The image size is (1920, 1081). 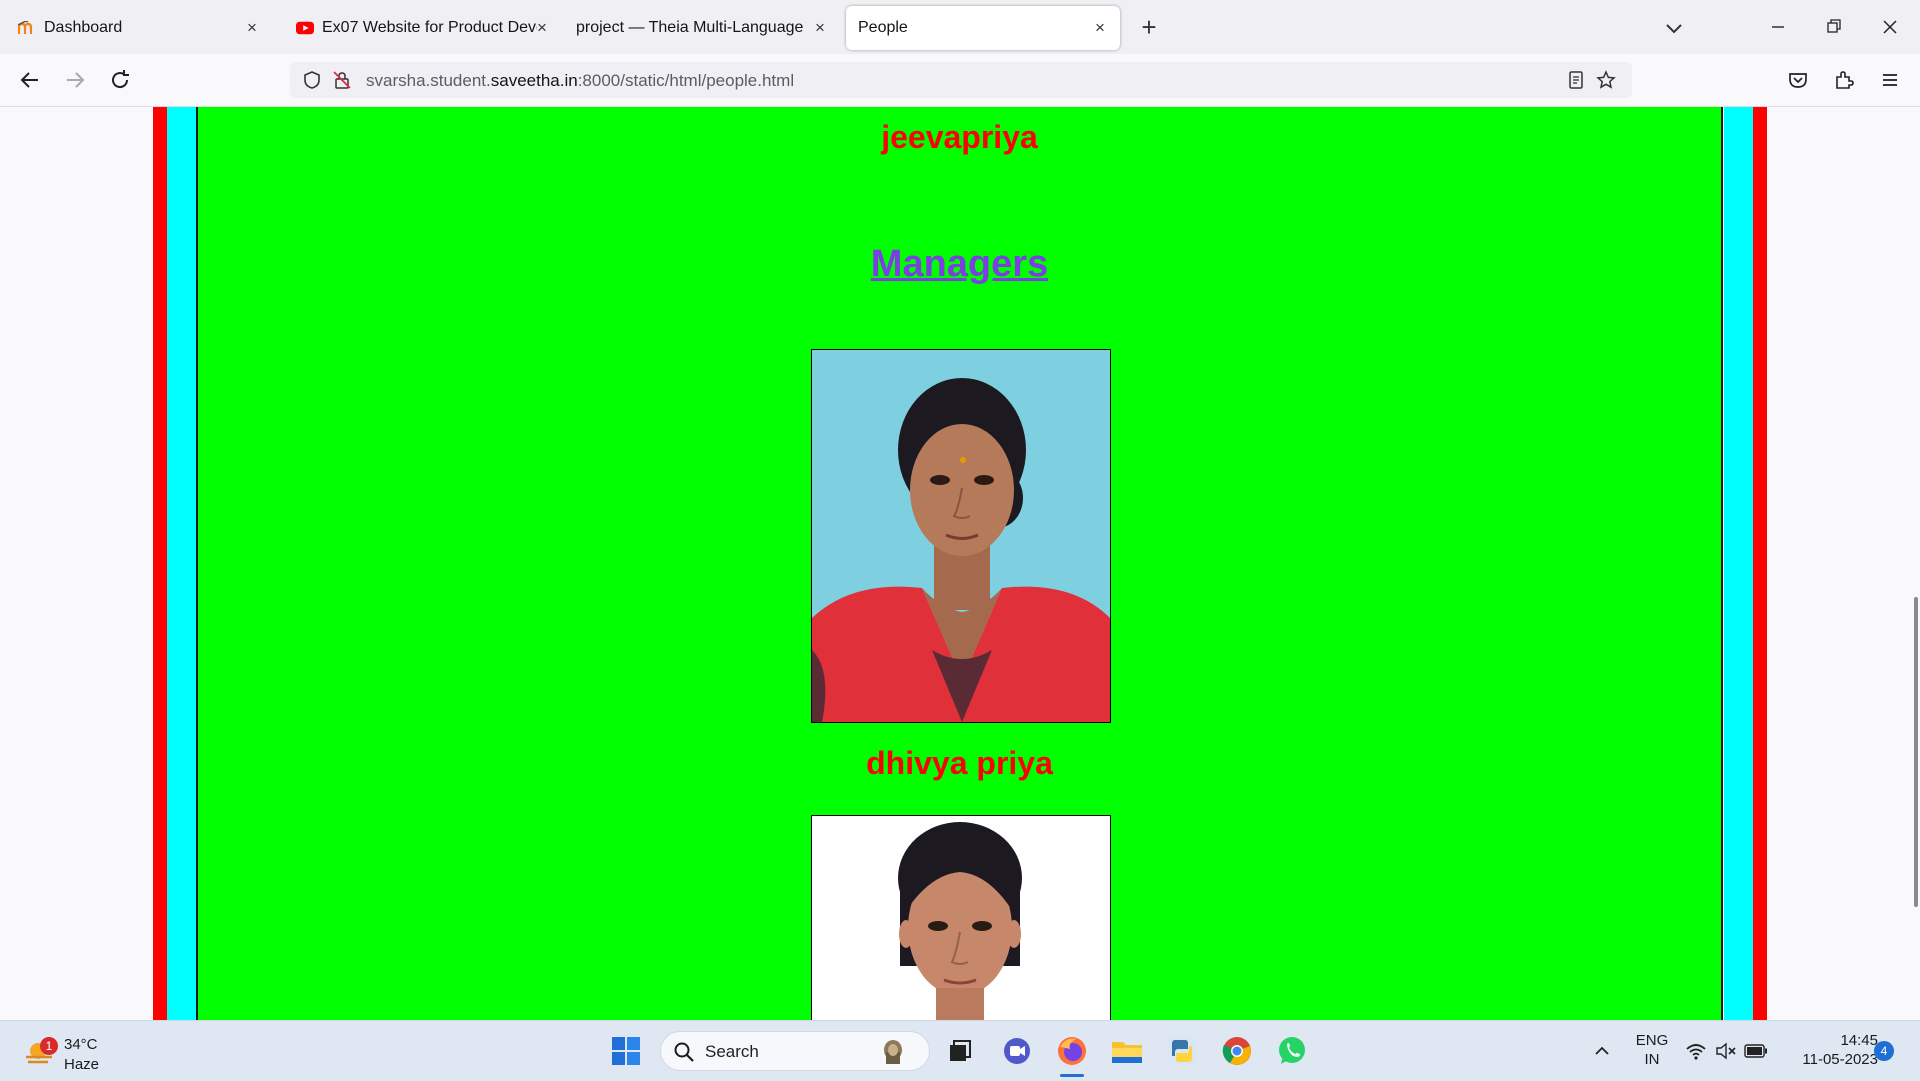 I want to click on window-close-icon, so click(x=1890, y=27).